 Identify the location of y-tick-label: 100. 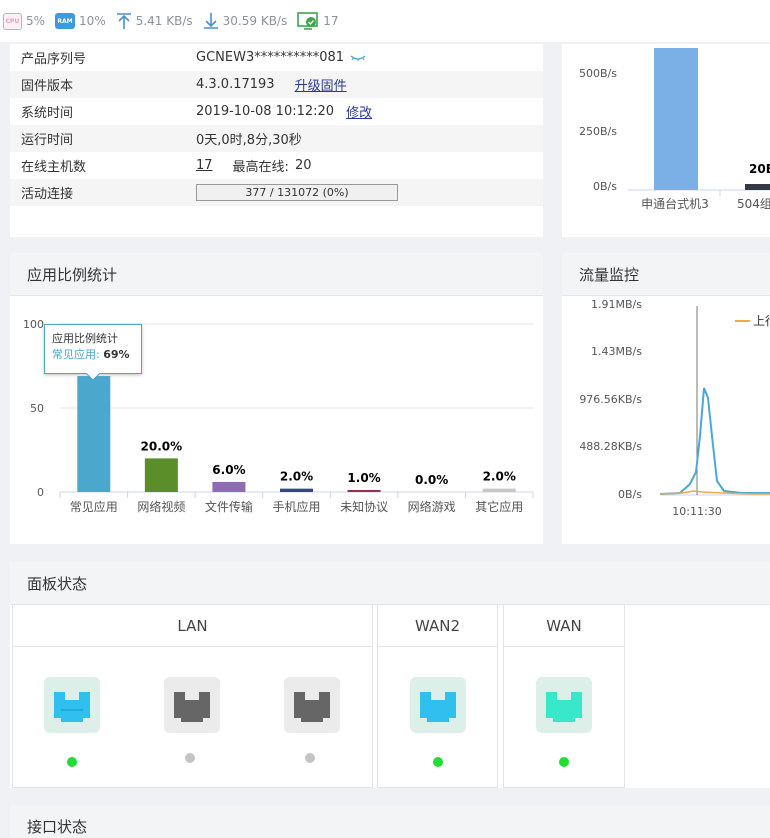
(33, 324).